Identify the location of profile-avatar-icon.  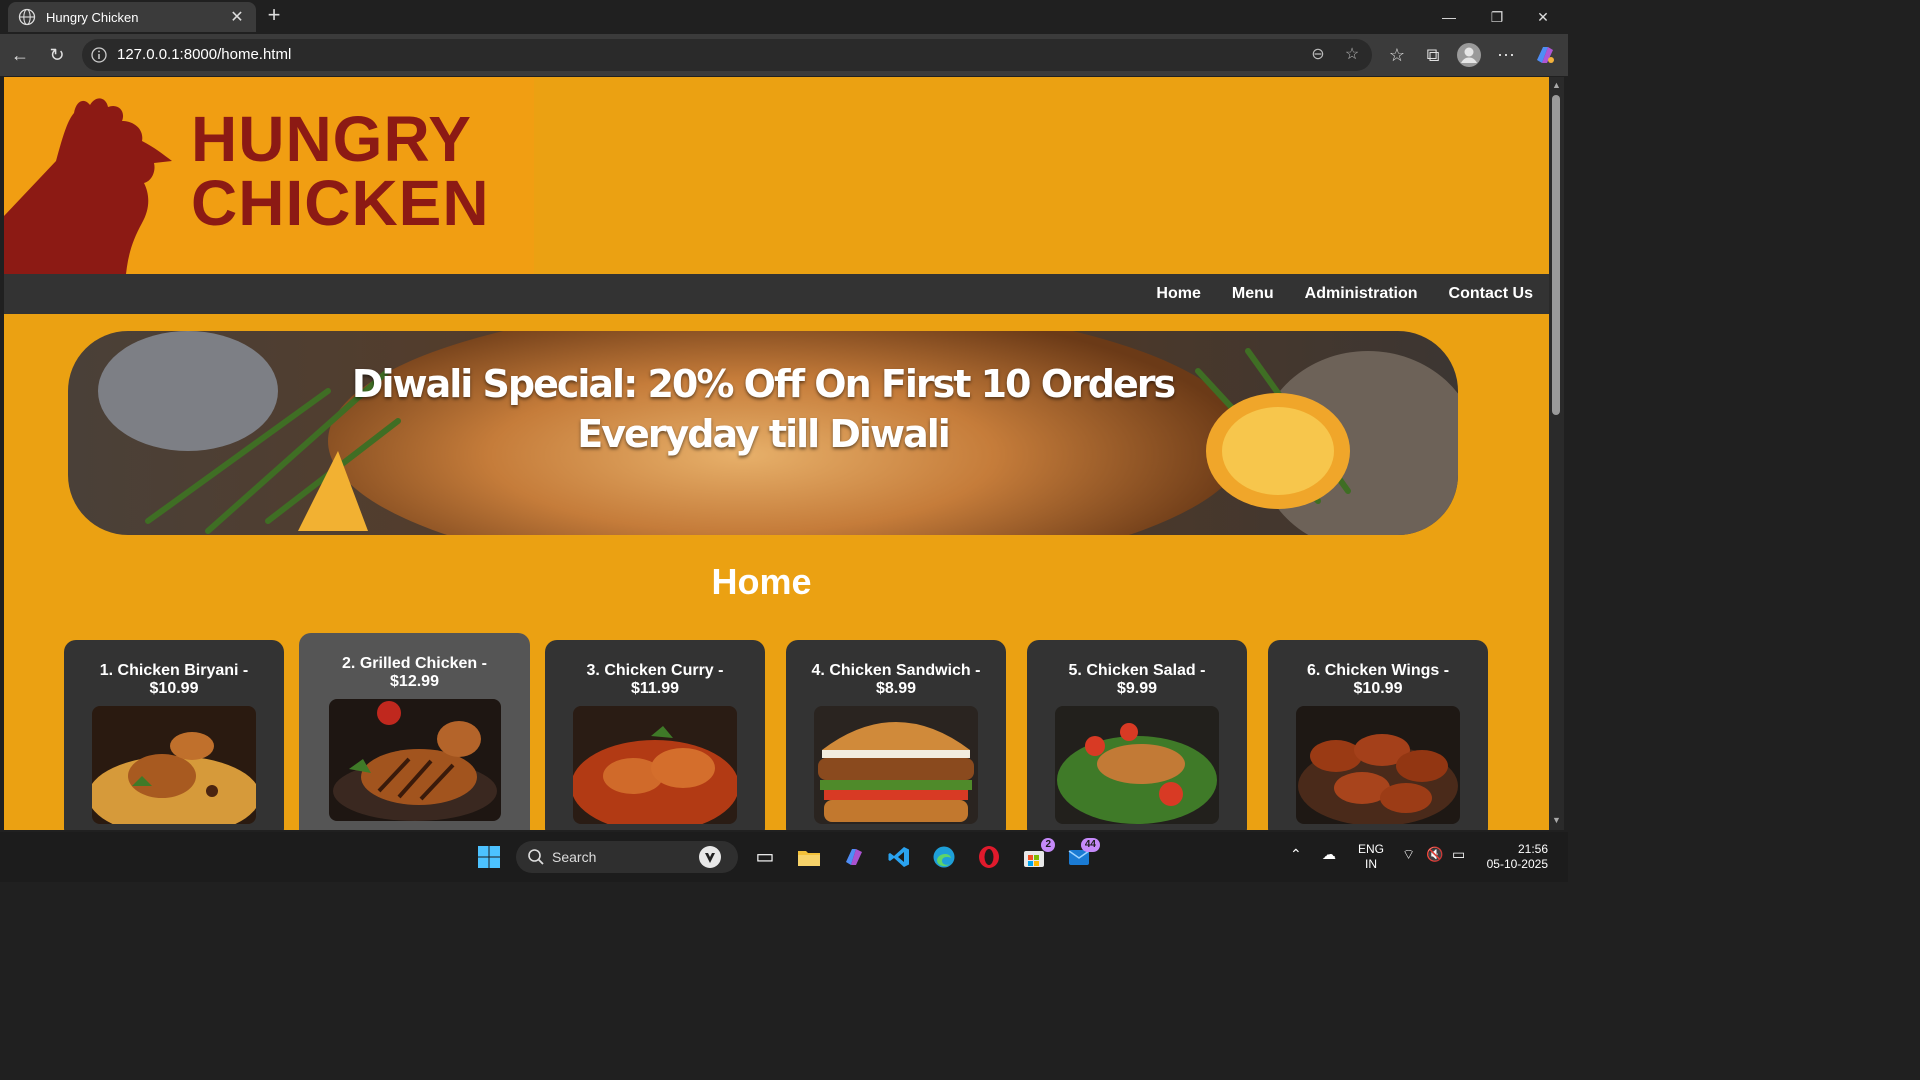
(1469, 55).